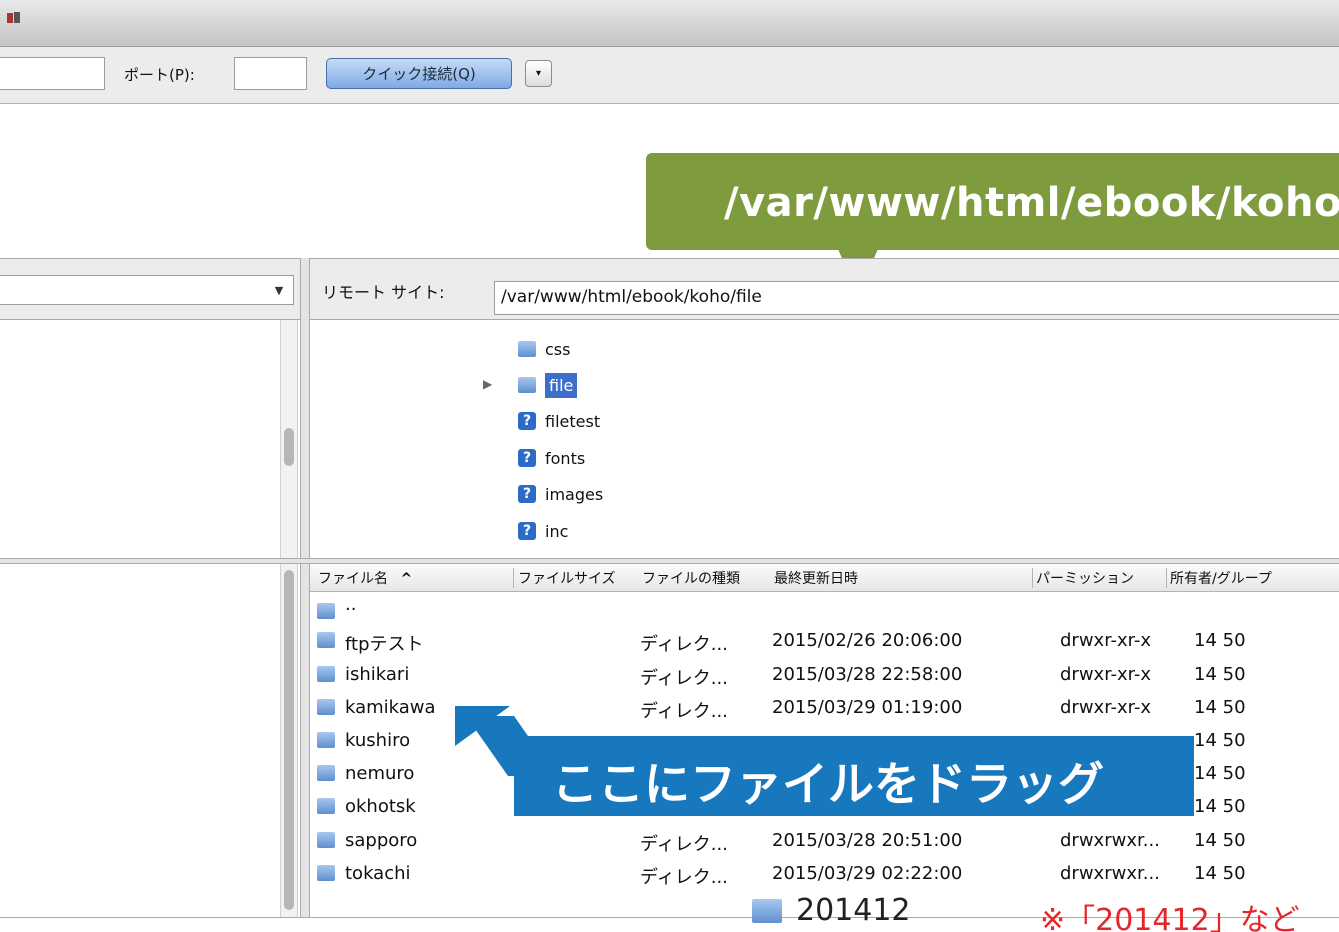 Image resolution: width=1339 pixels, height=932 pixels. What do you see at coordinates (1250, 578) in the screenshot?
I see `col-owner: 所有者/グループ` at bounding box center [1250, 578].